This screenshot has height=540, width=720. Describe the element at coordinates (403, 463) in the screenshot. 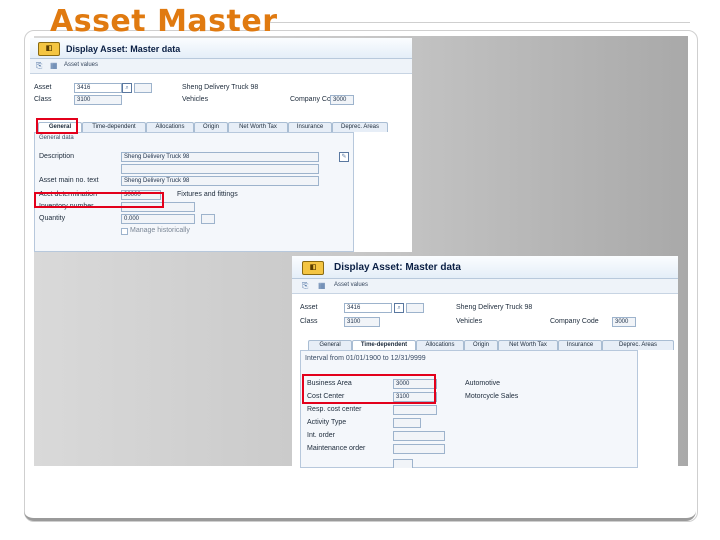

I see `extra-field` at that location.